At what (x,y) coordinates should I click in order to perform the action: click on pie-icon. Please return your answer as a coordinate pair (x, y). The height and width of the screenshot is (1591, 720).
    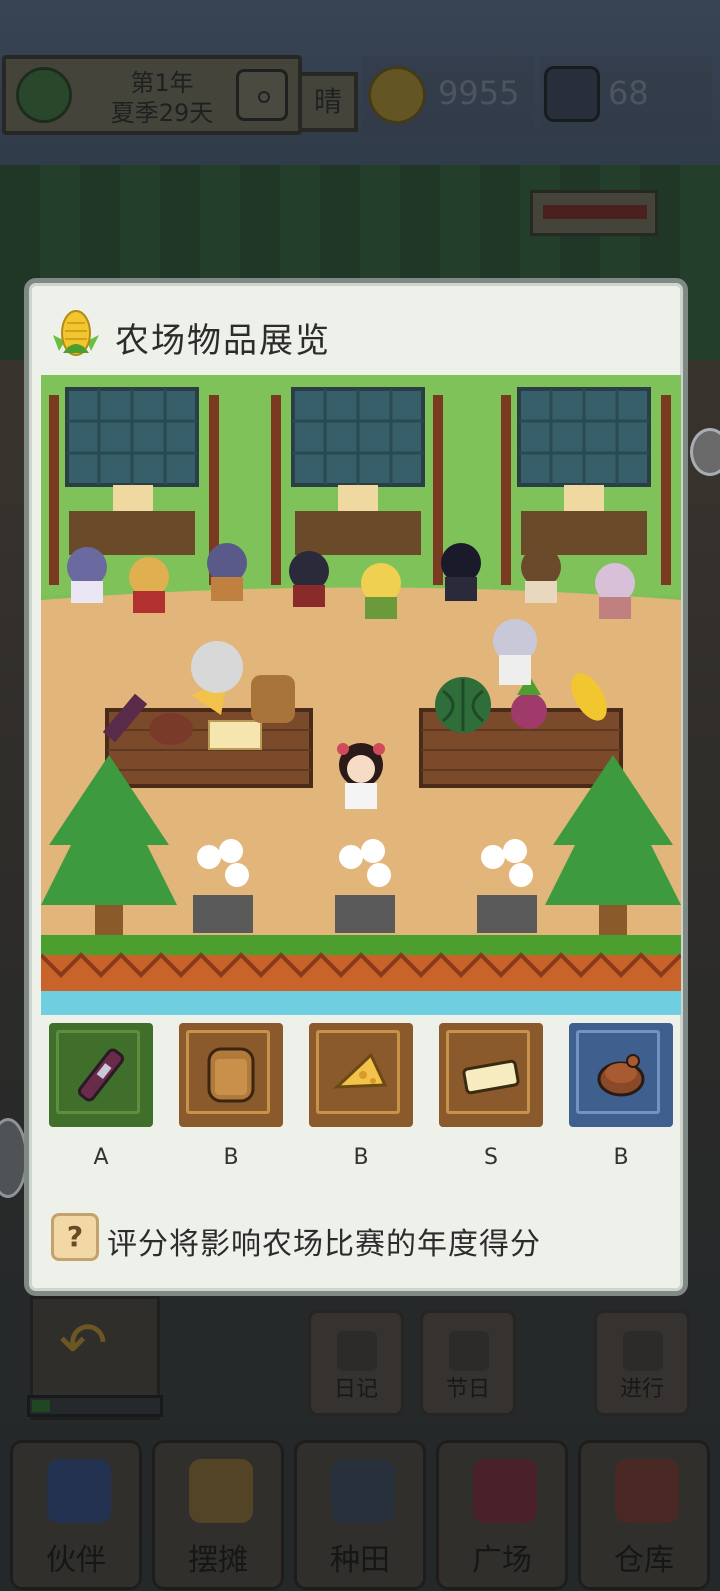
    Looking at the image, I should click on (621, 1075).